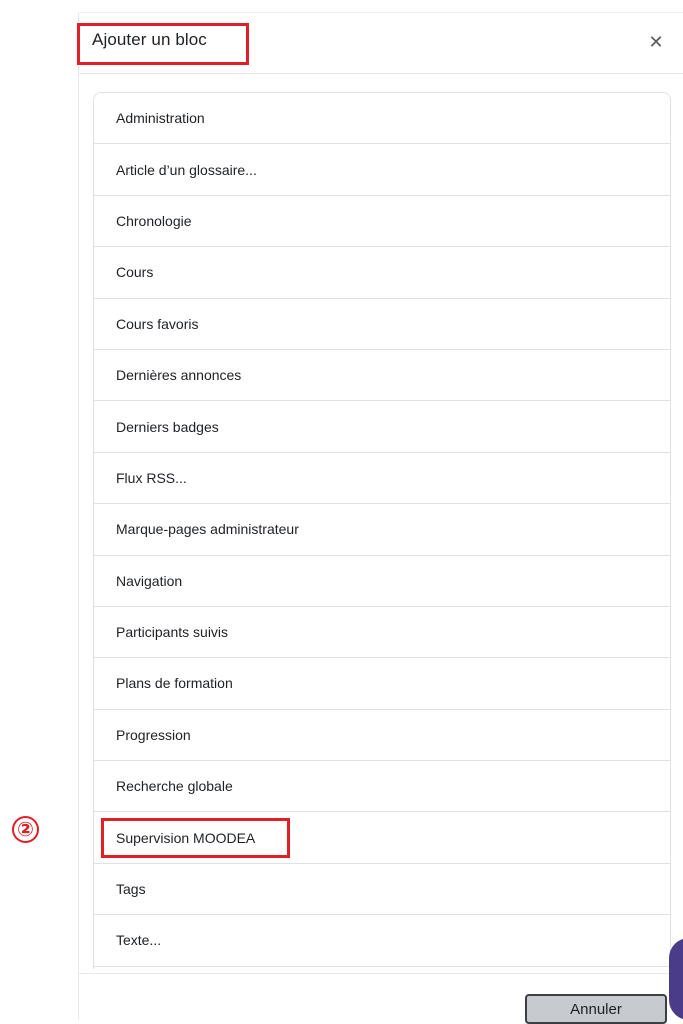 This screenshot has height=1024, width=683. What do you see at coordinates (656, 42) in the screenshot?
I see `close-icon: ✕` at bounding box center [656, 42].